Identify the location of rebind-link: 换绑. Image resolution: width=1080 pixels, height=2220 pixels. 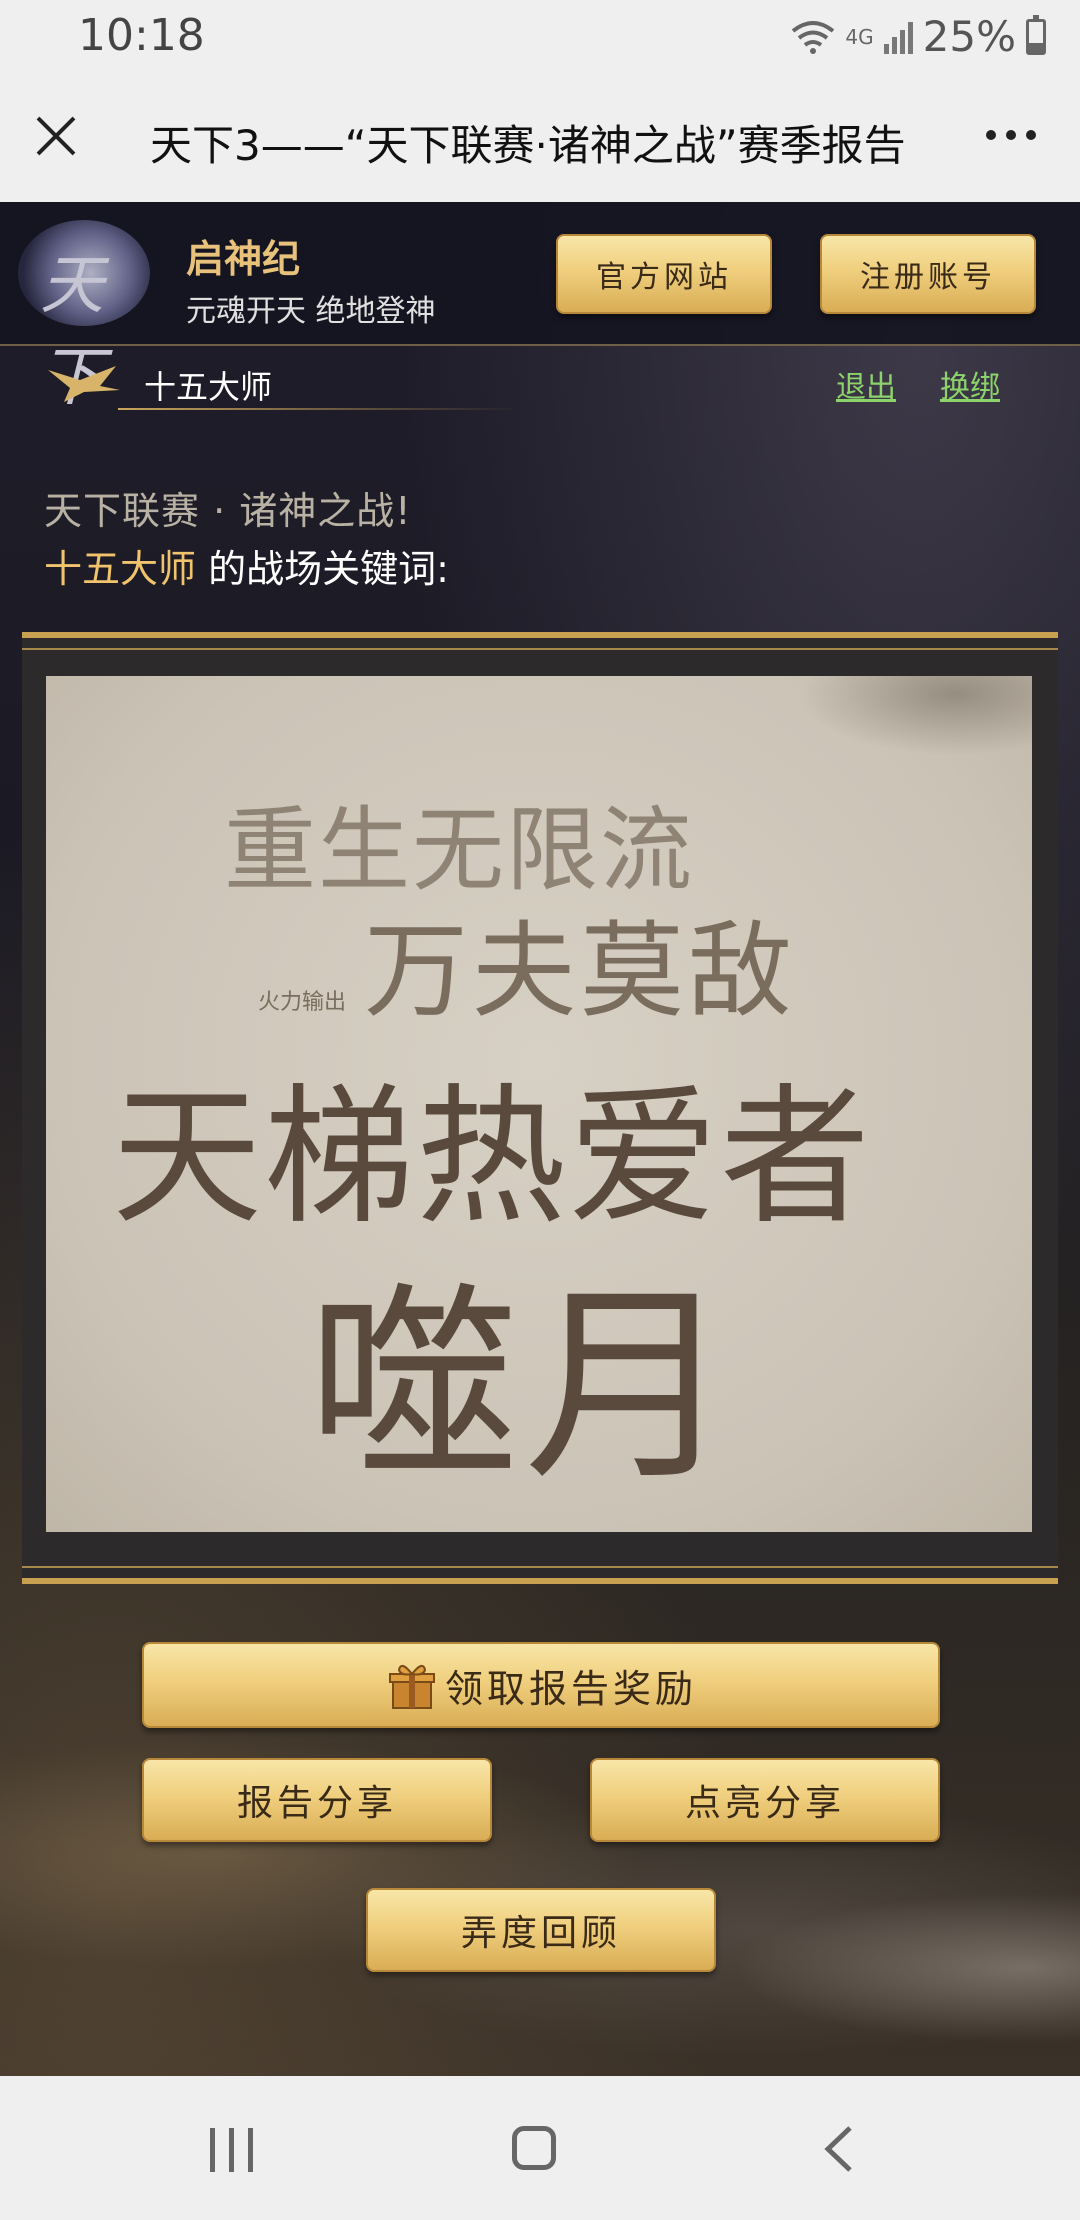
(970, 384).